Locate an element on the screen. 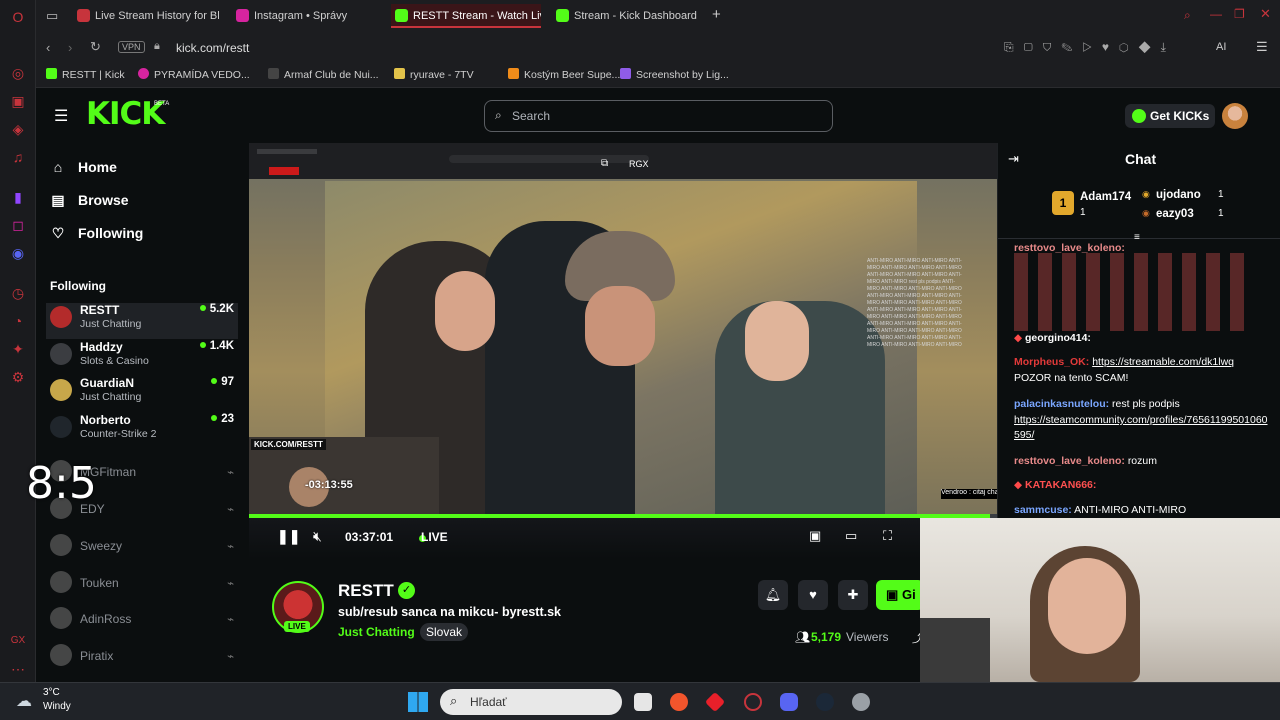  steam-icon is located at coordinates (825, 702).